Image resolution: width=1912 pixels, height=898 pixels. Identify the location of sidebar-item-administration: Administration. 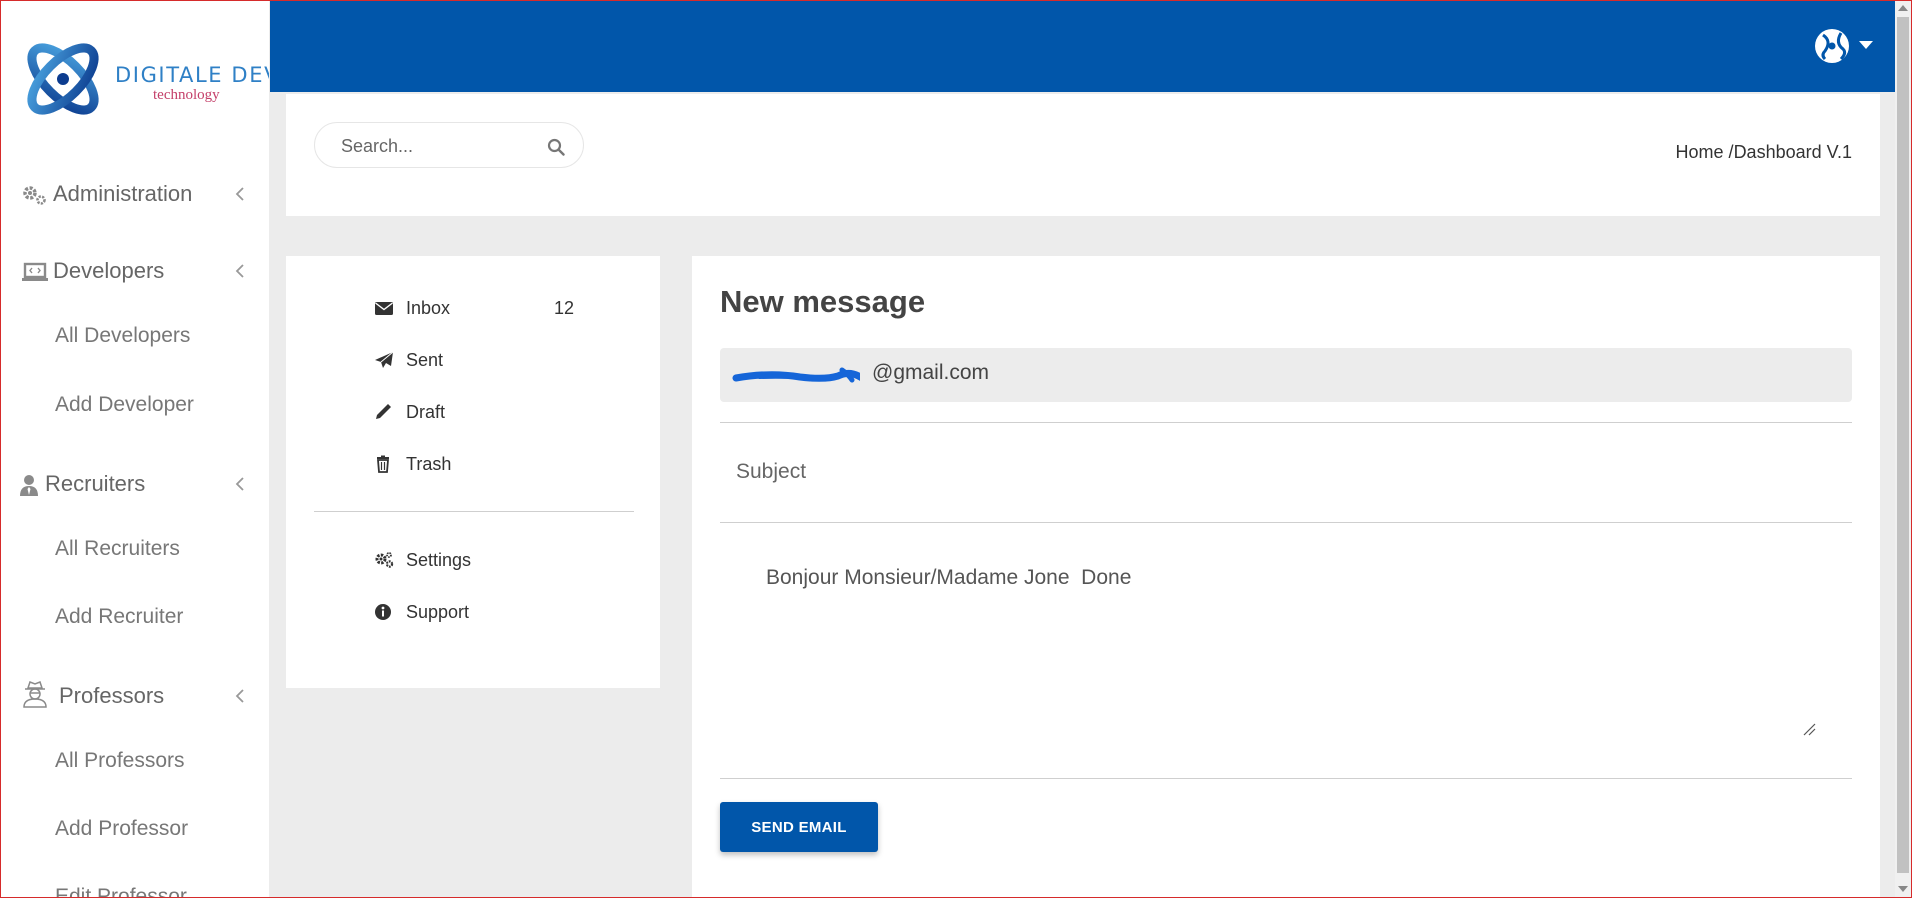
(135, 194).